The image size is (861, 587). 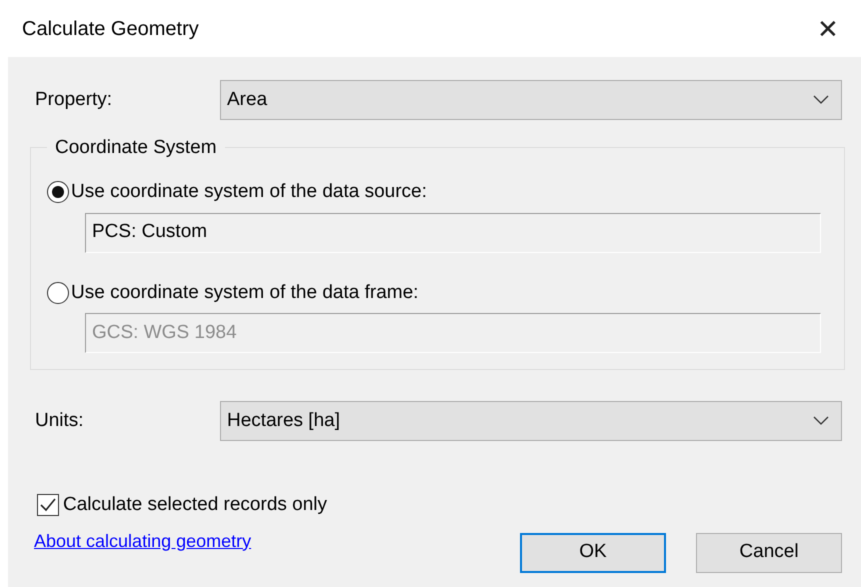 I want to click on dialog-button: OK, so click(x=593, y=552).